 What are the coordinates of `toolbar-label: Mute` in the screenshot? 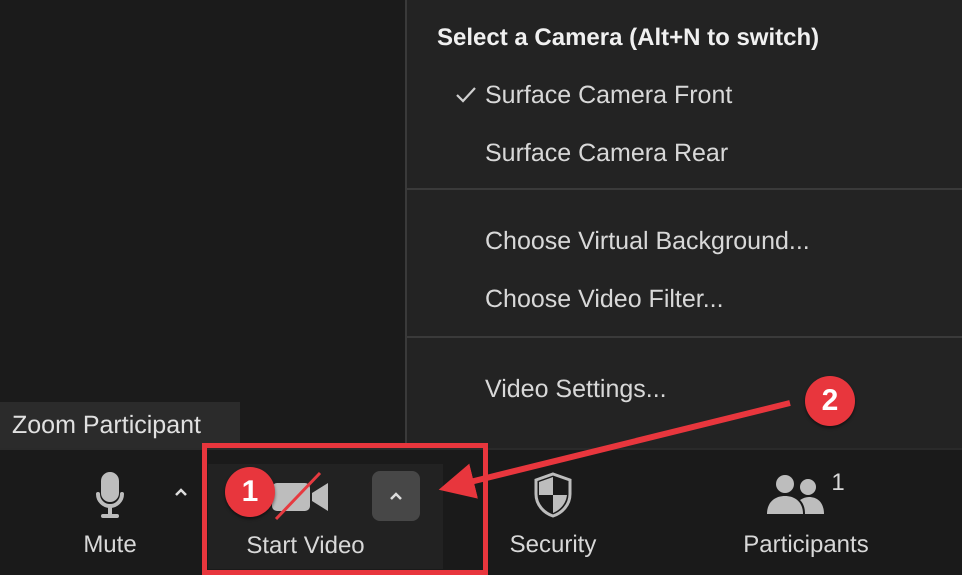 It's located at (110, 544).